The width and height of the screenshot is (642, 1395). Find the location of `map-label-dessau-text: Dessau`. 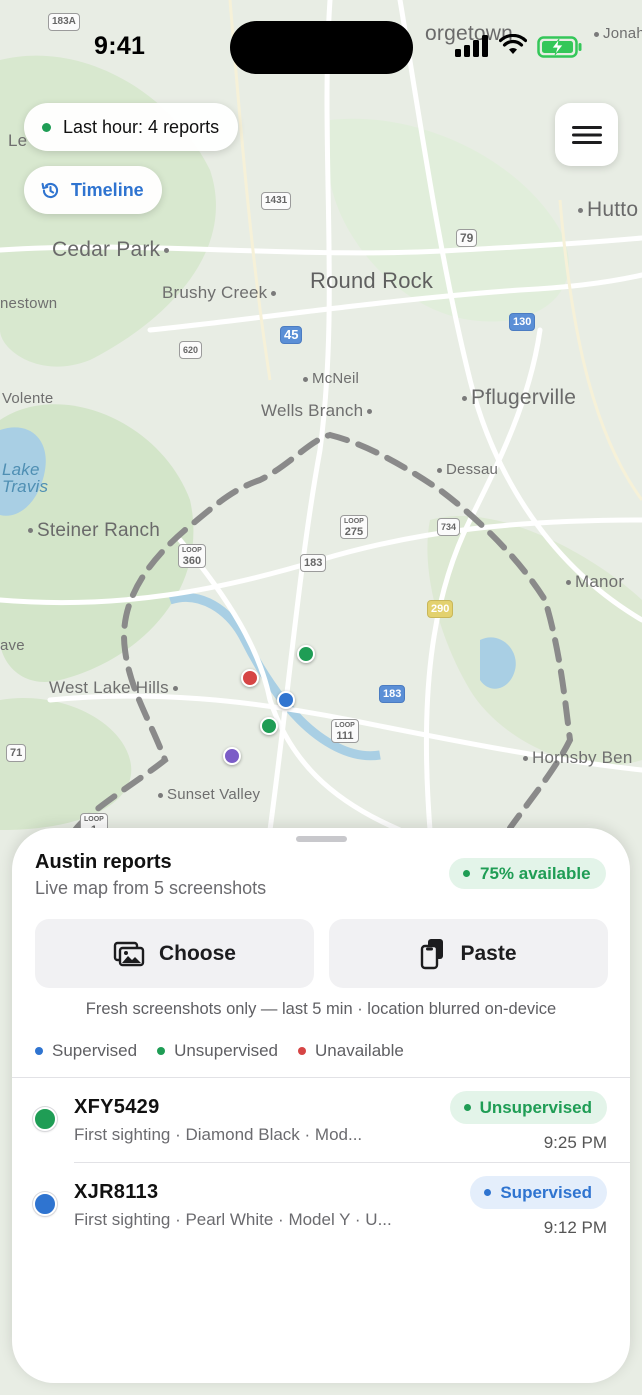

map-label-dessau-text: Dessau is located at coordinates (472, 469).